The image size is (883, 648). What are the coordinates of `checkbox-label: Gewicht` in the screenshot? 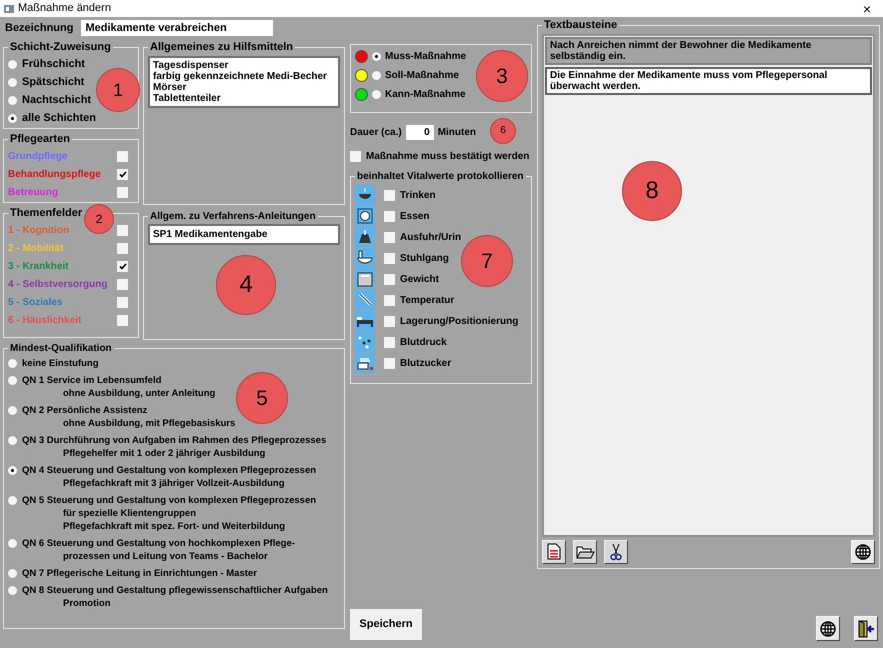 It's located at (419, 279).